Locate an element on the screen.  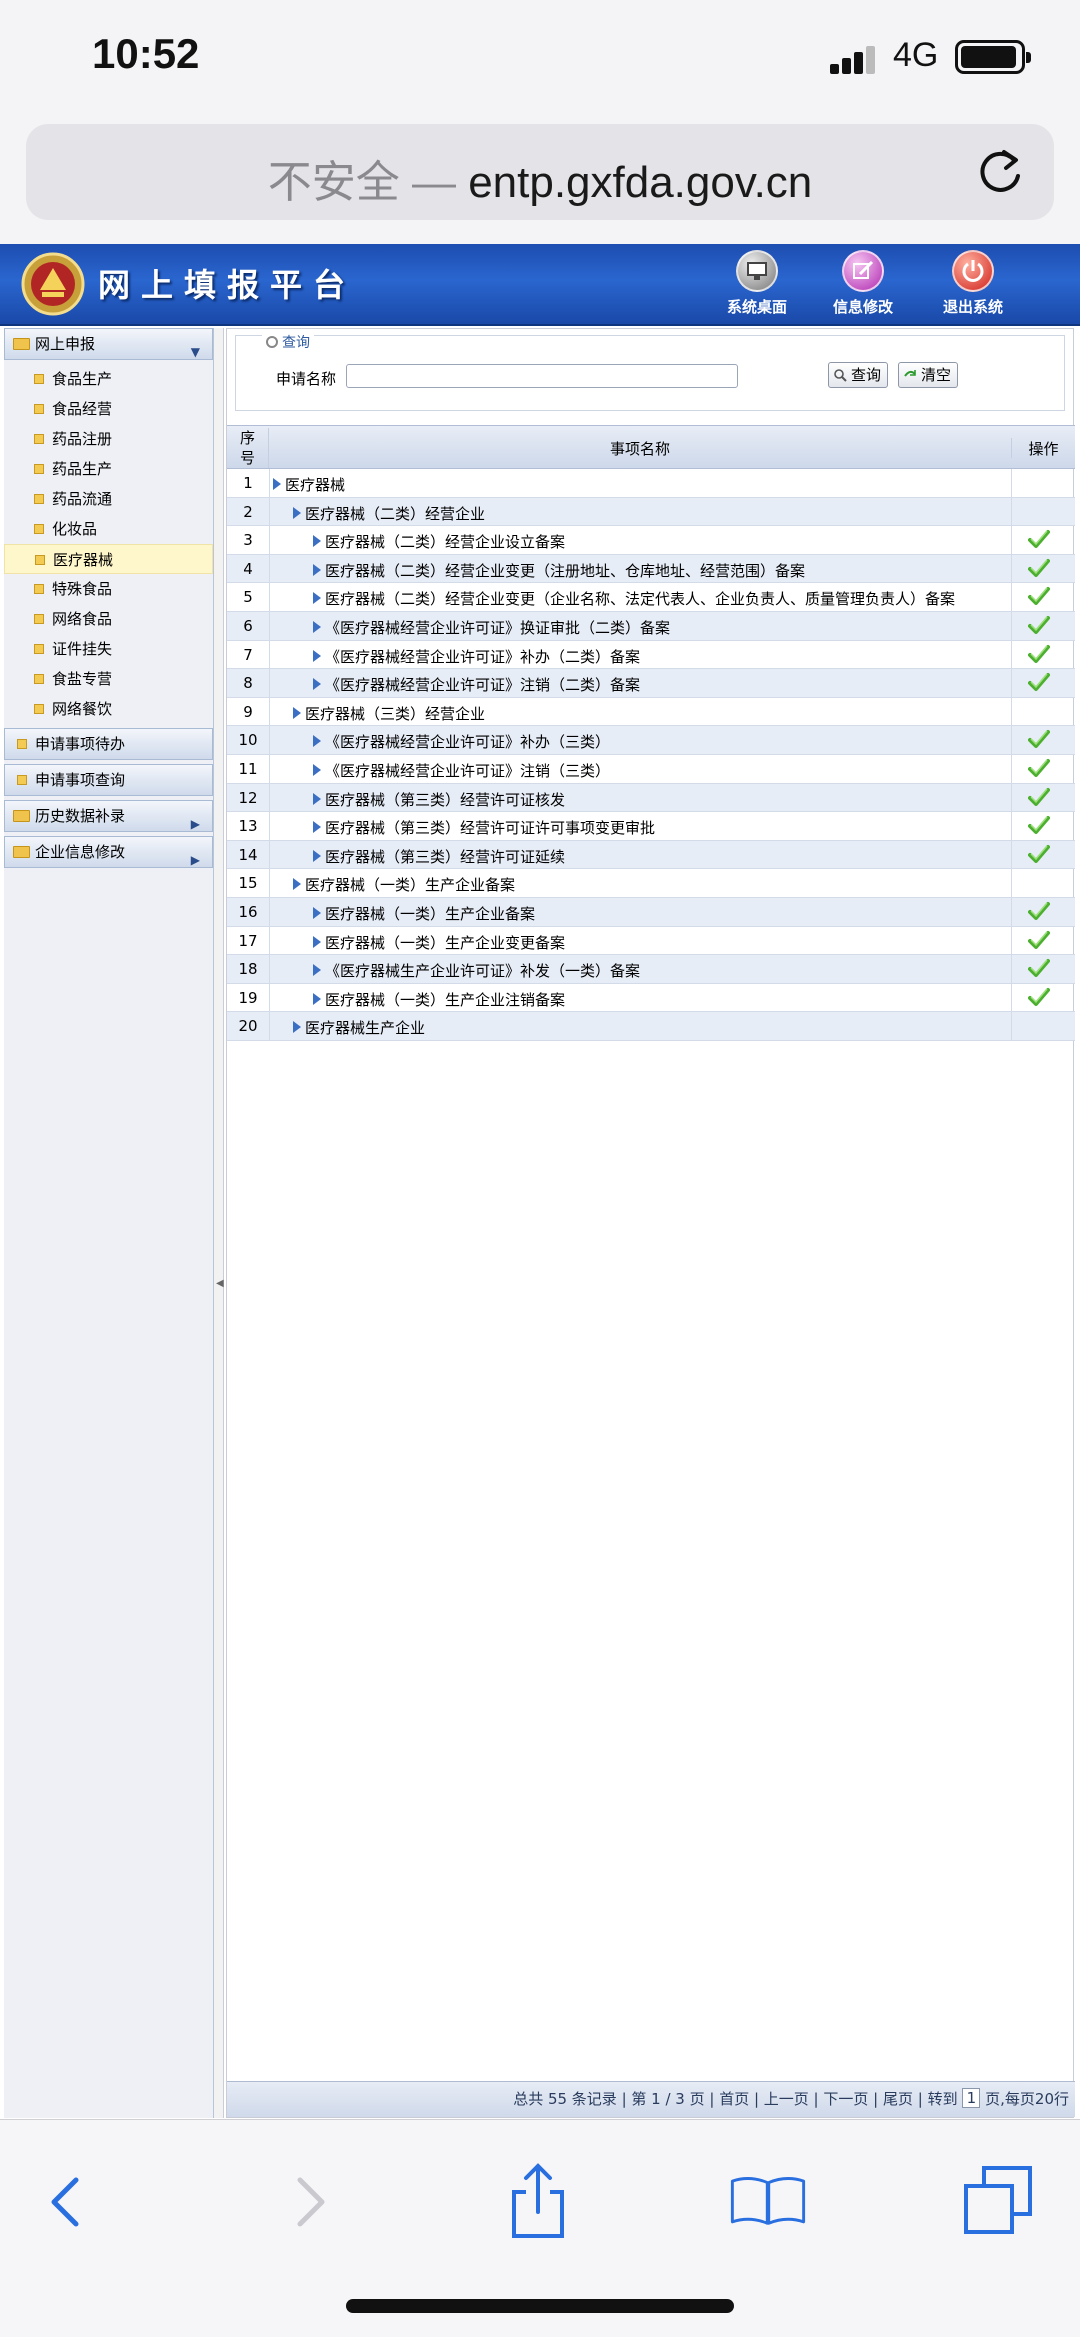
row-name: 《医疗器械经营企业许可证》补办（二类）备案 is located at coordinates (482, 656).